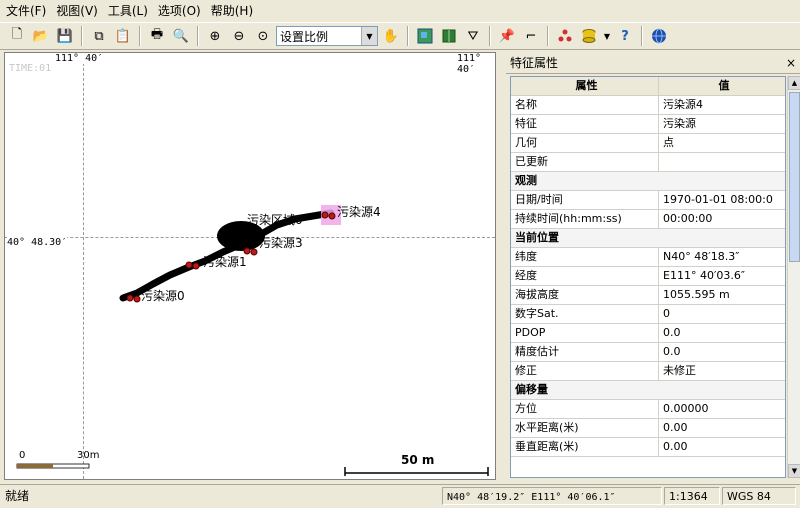 This screenshot has width=800, height=508. Describe the element at coordinates (722, 86) in the screenshot. I see `value-column-header: 值` at that location.